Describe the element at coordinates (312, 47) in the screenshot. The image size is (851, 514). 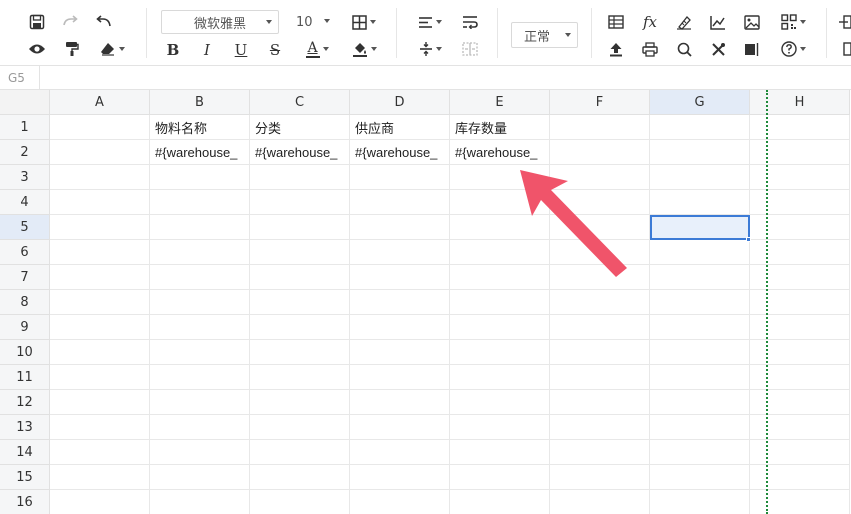
I see `font-color-icon: A` at that location.